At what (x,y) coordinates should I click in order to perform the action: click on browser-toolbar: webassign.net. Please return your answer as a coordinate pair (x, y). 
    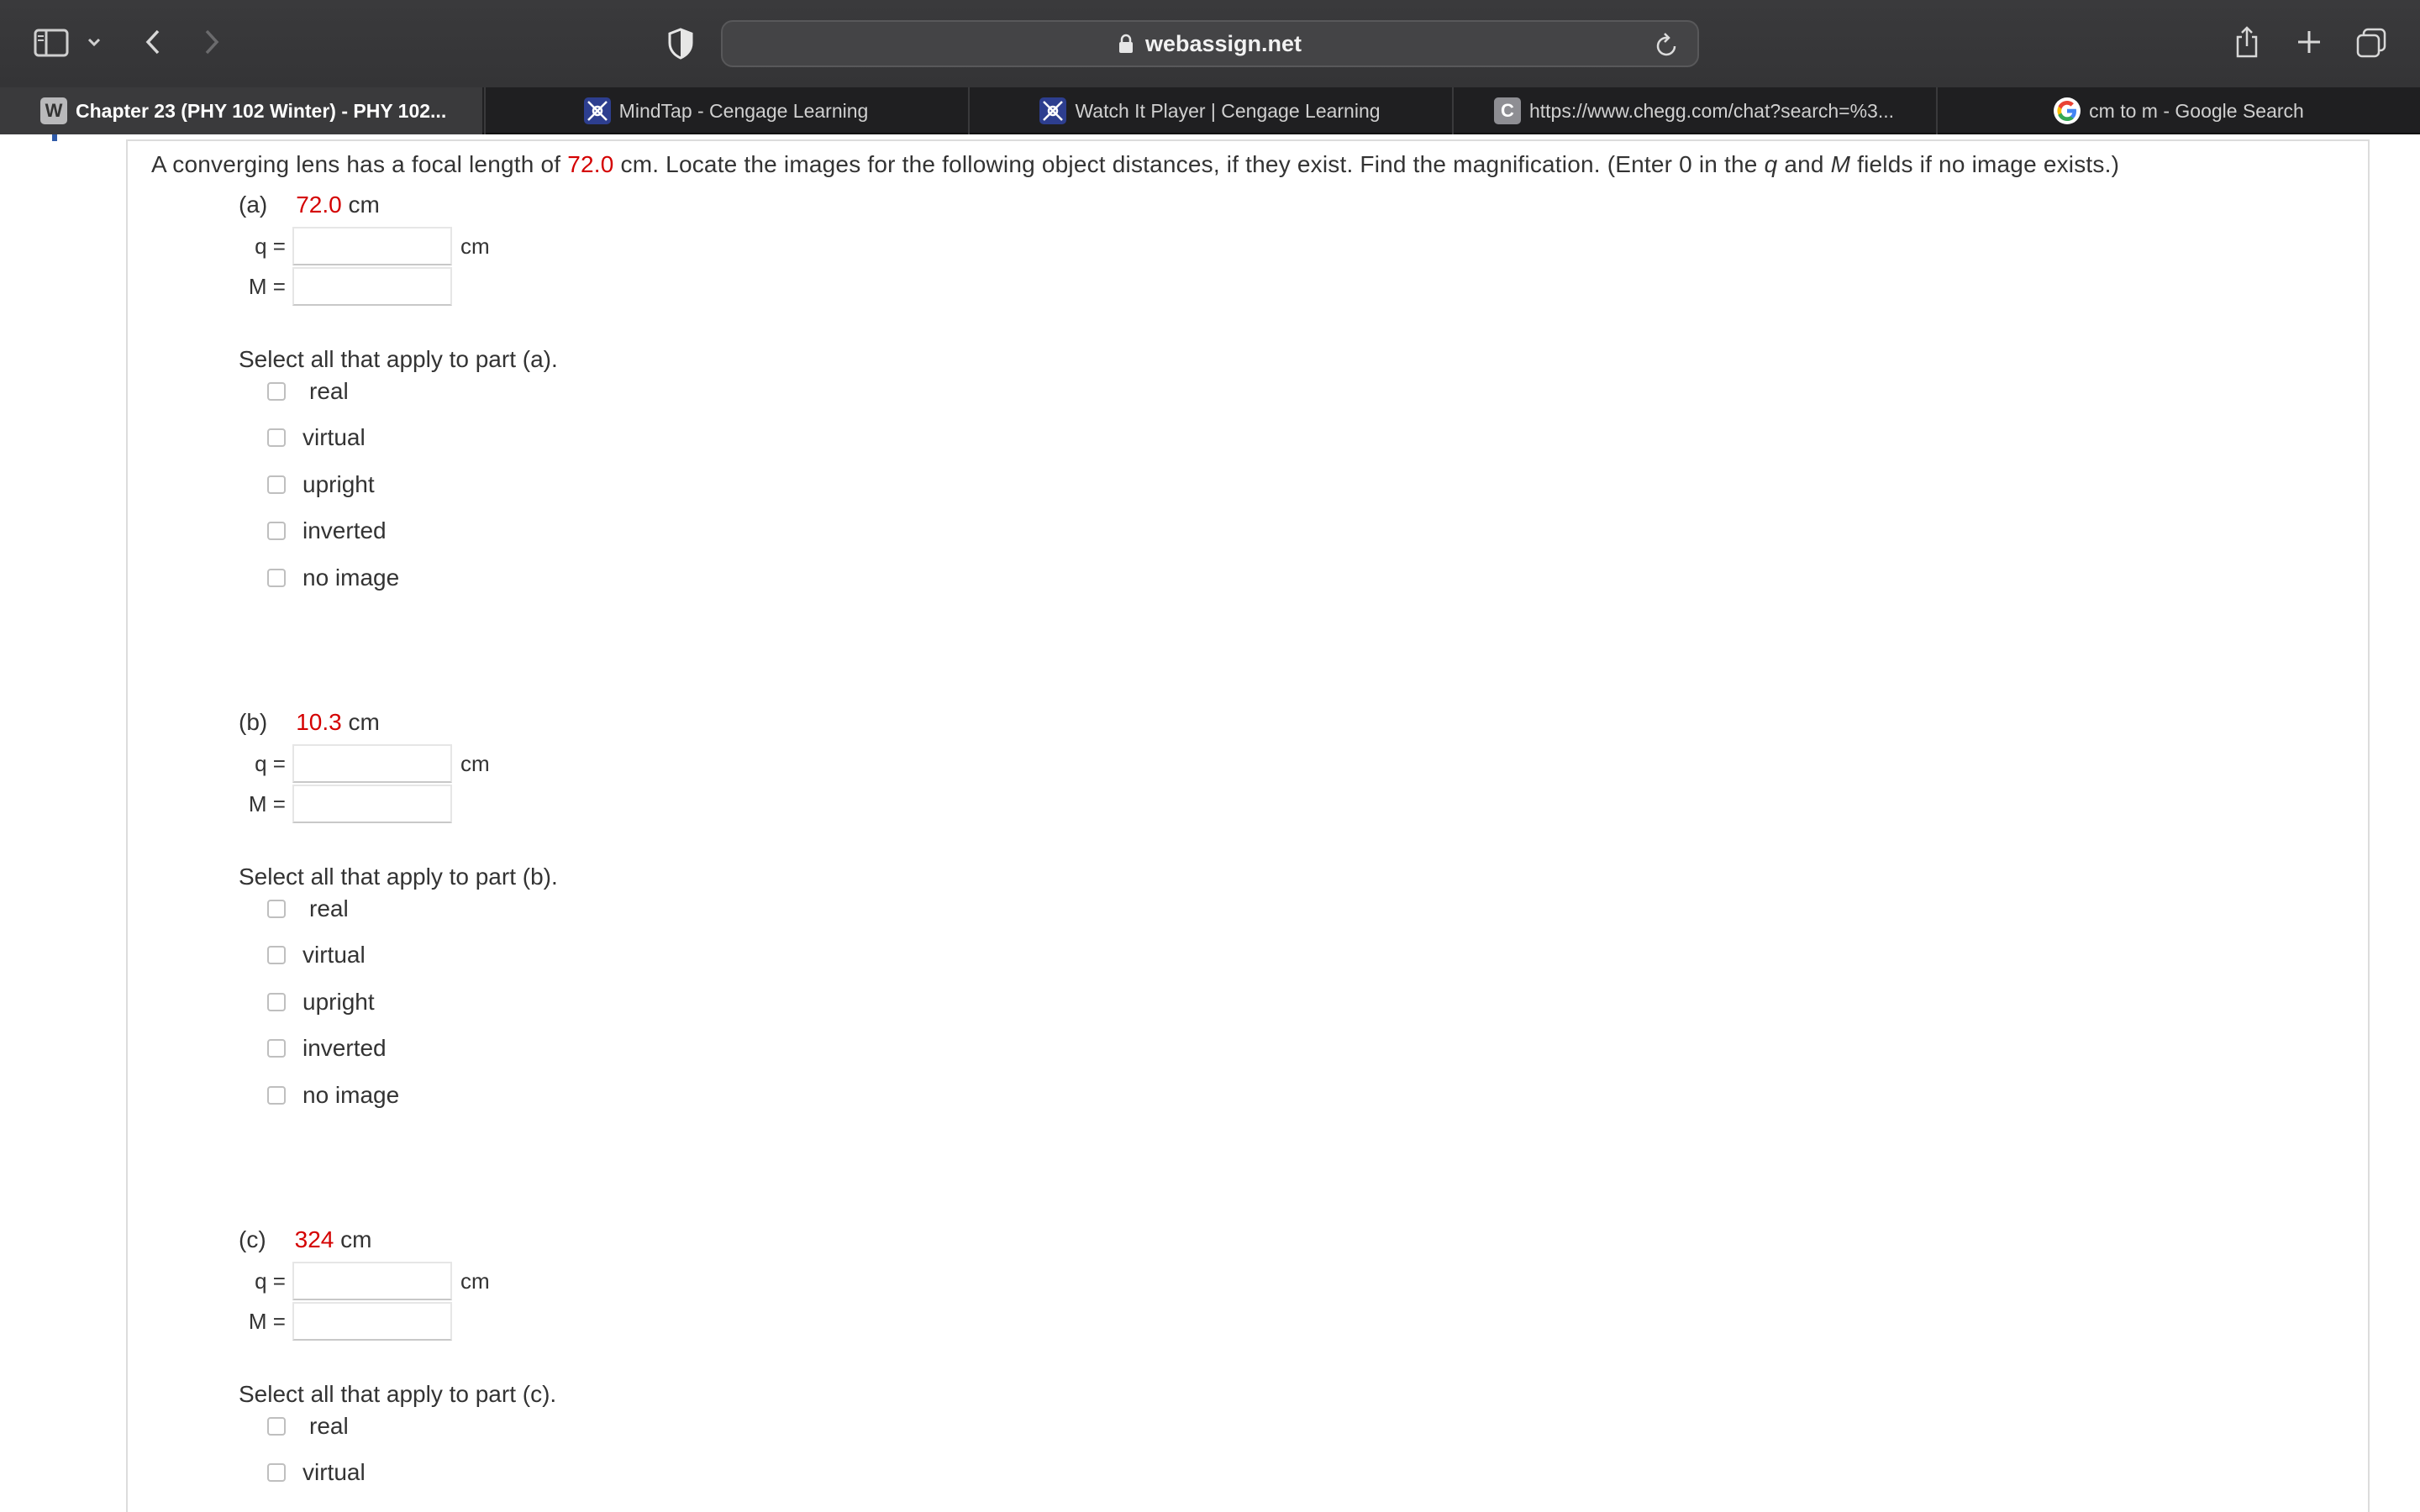
    Looking at the image, I should click on (1210, 43).